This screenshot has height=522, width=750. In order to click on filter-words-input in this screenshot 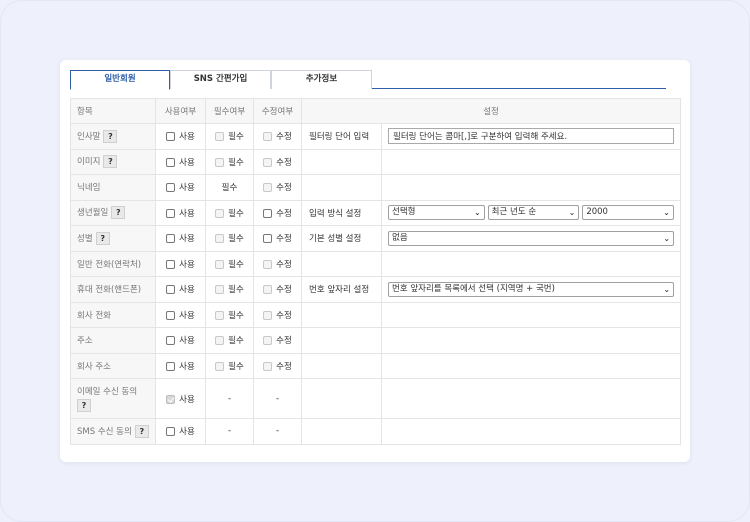, I will do `click(531, 136)`.